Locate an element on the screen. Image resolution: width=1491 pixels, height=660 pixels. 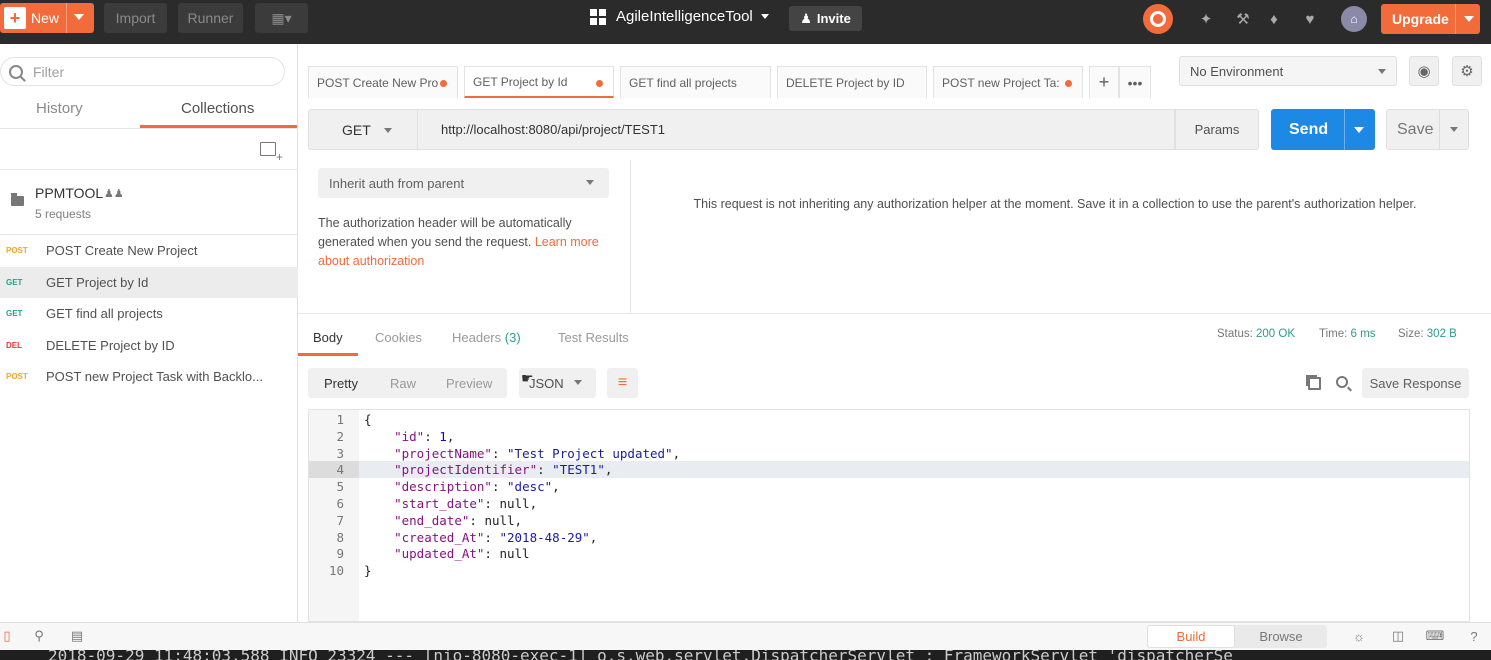
filter-placeholder: Filter is located at coordinates (49, 71).